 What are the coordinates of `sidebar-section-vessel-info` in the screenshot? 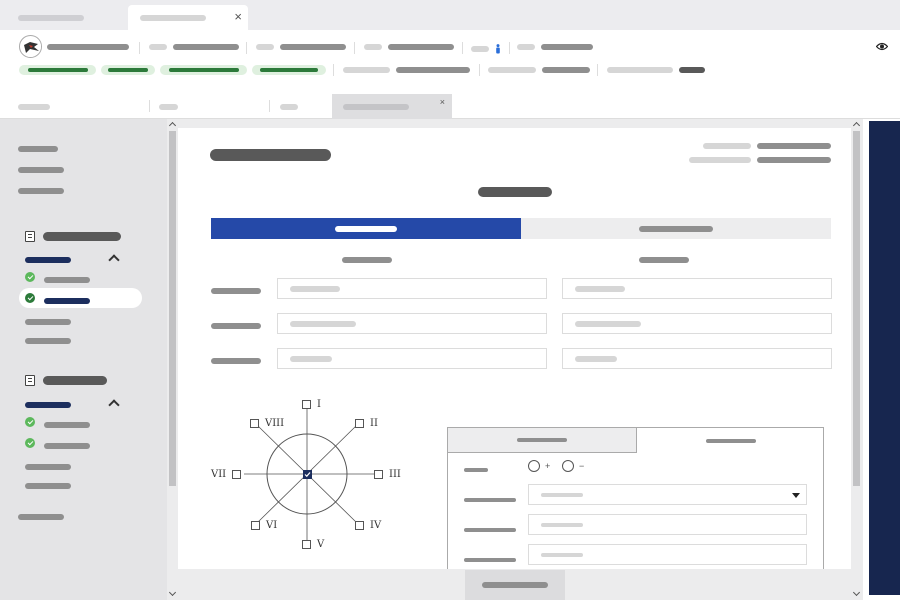 It's located at (66, 380).